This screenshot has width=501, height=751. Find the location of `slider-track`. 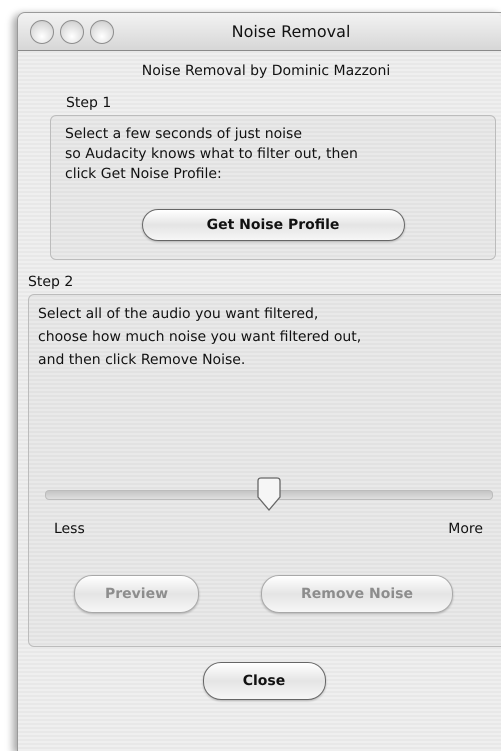

slider-track is located at coordinates (269, 495).